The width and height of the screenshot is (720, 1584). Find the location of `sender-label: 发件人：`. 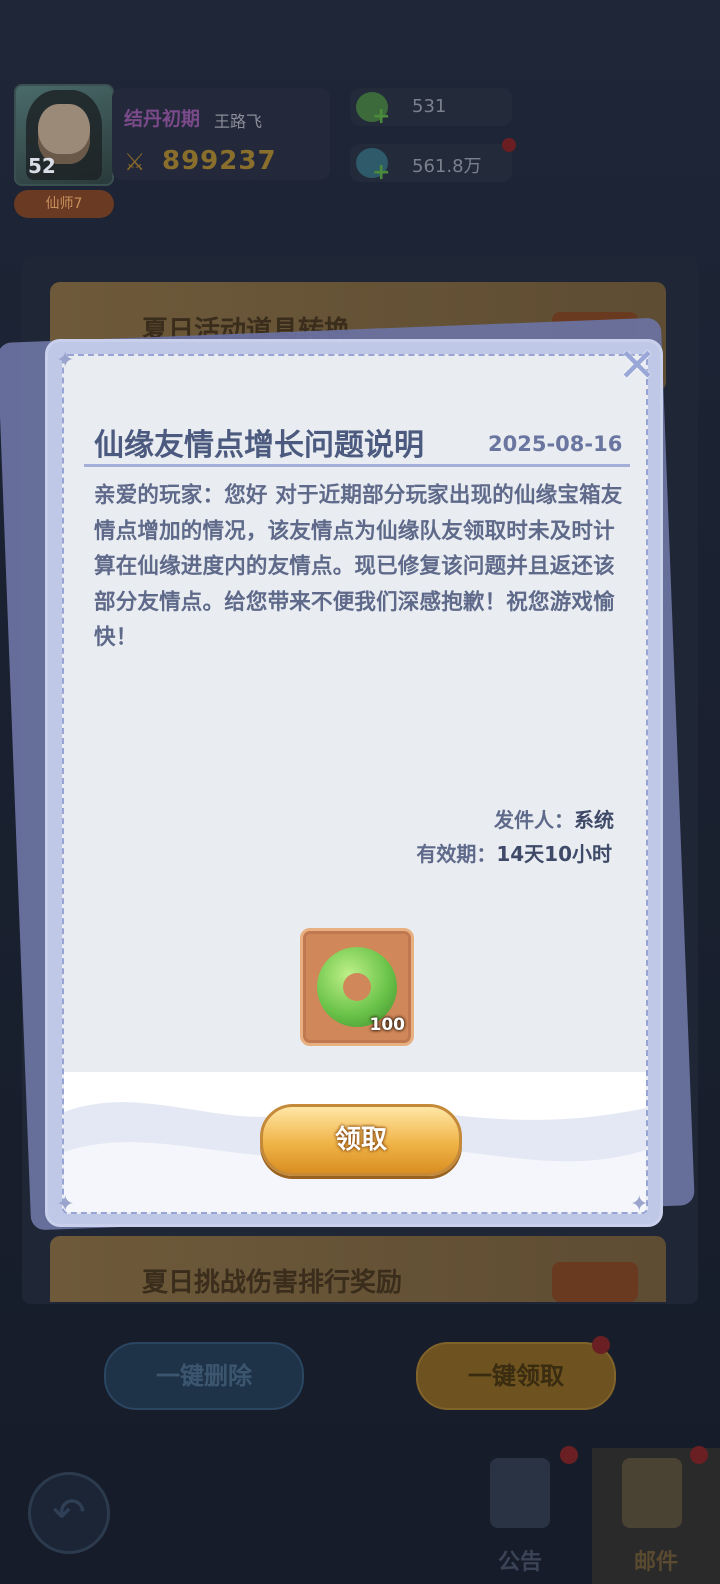

sender-label: 发件人： is located at coordinates (534, 820).